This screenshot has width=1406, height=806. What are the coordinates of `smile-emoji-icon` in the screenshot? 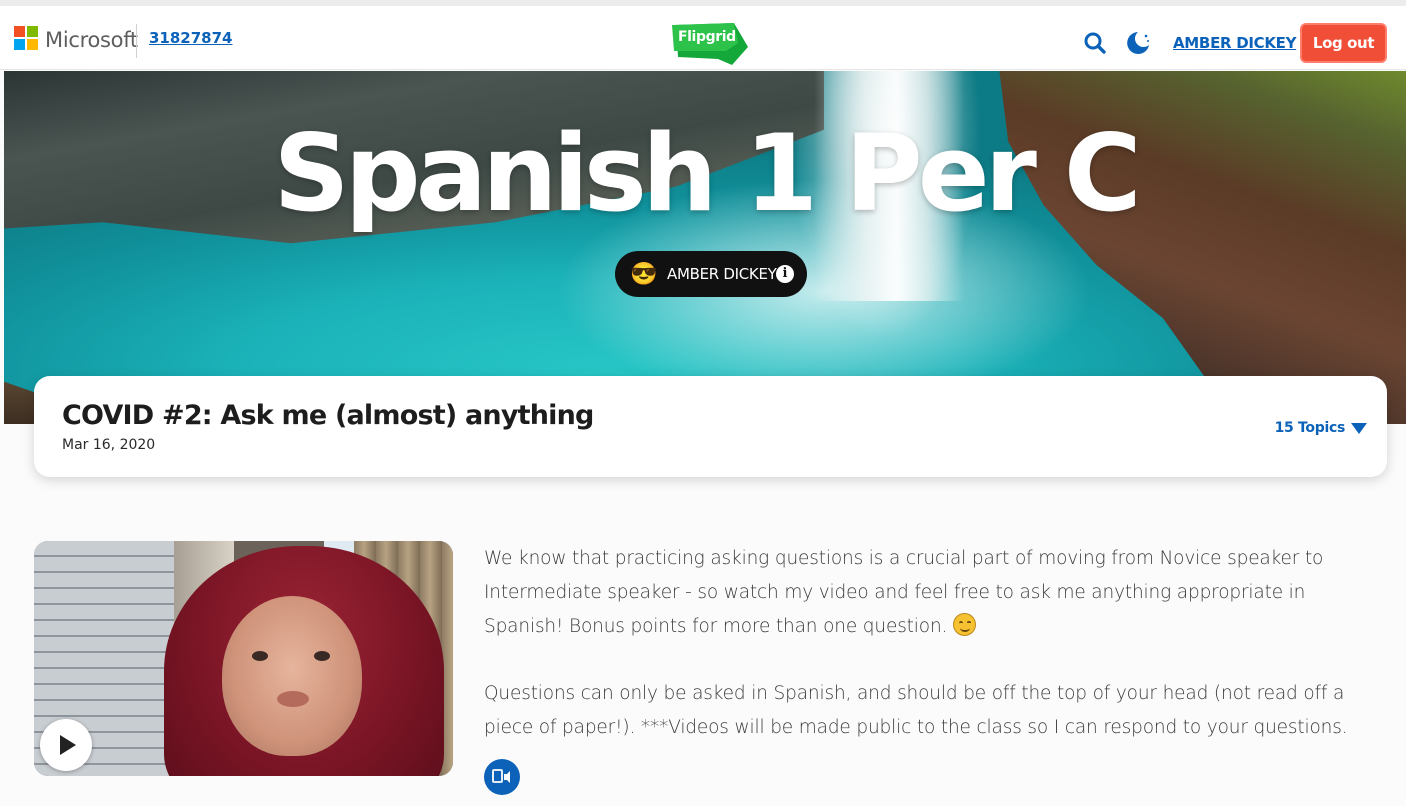 It's located at (965, 624).